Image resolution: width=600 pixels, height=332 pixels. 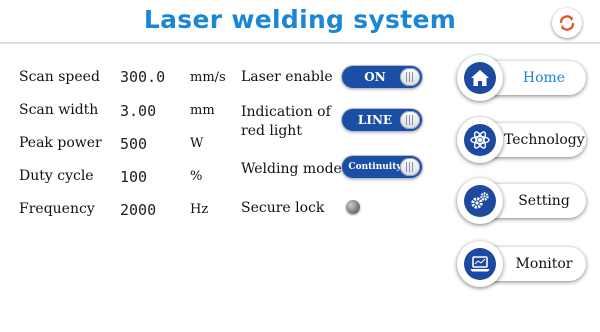 What do you see at coordinates (60, 143) in the screenshot?
I see `peak-power-label: Peak power` at bounding box center [60, 143].